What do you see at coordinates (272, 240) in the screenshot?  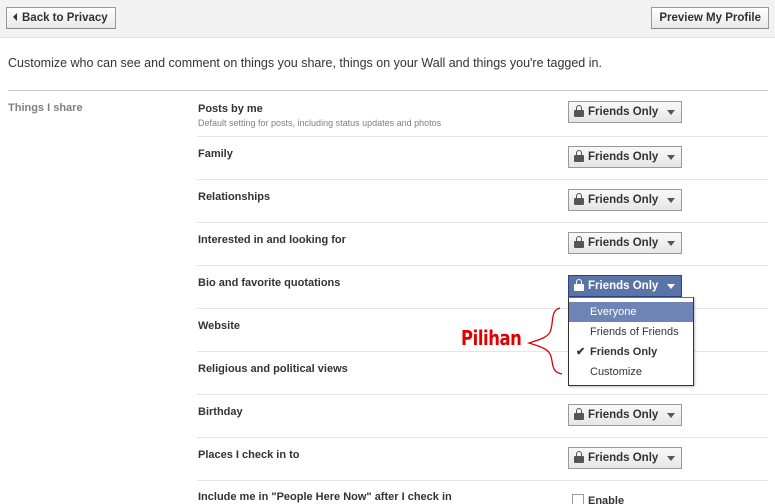 I see `setting-label: Interested in and looking for` at bounding box center [272, 240].